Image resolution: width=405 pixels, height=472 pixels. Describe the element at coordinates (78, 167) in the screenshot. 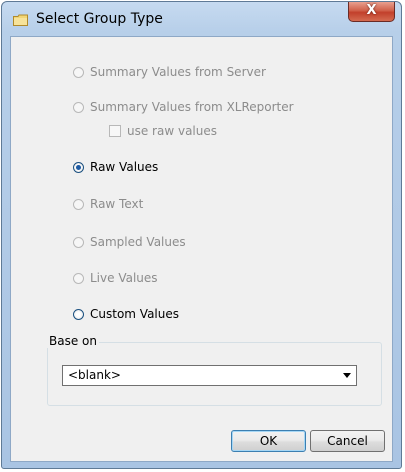

I see `radio-raw-values` at that location.